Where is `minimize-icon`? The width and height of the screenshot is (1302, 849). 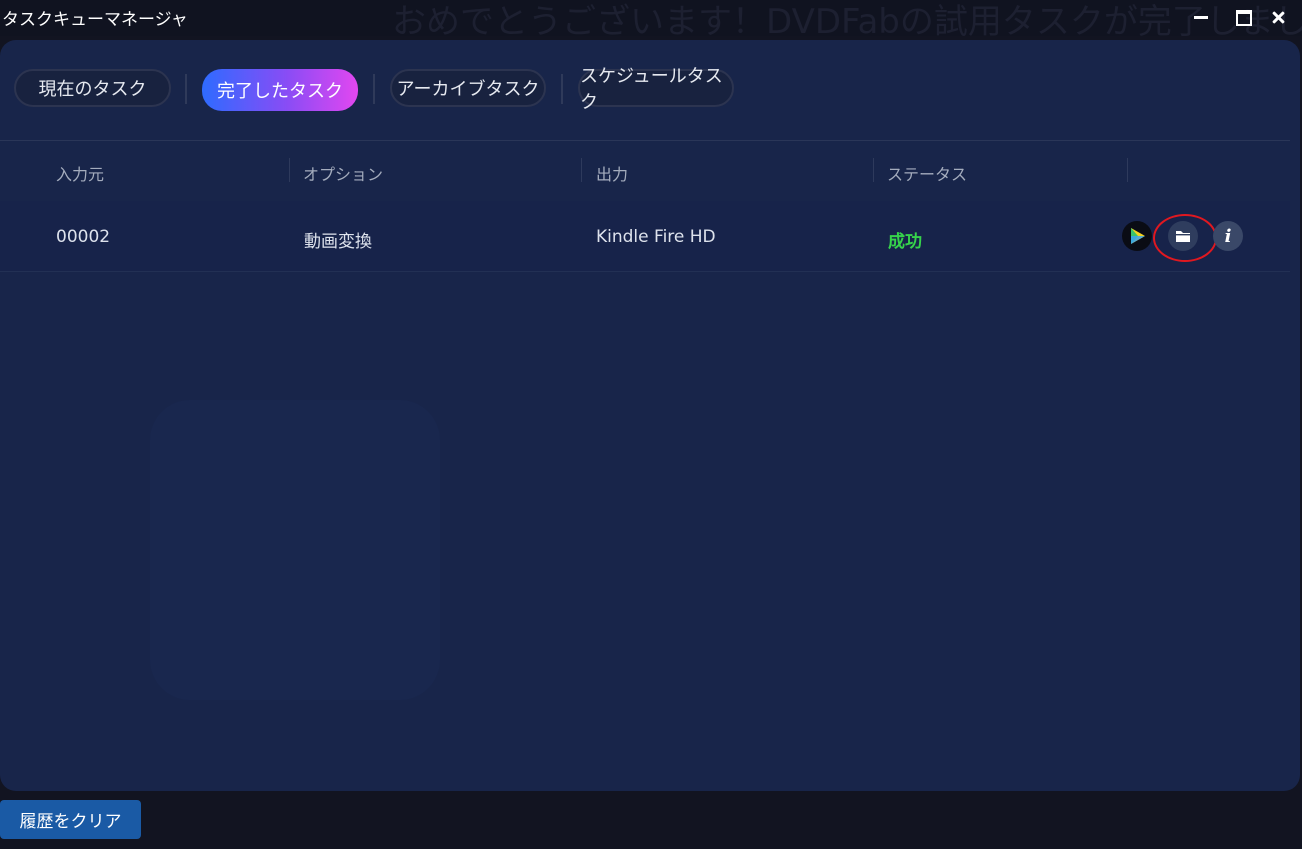
minimize-icon is located at coordinates (1200, 17).